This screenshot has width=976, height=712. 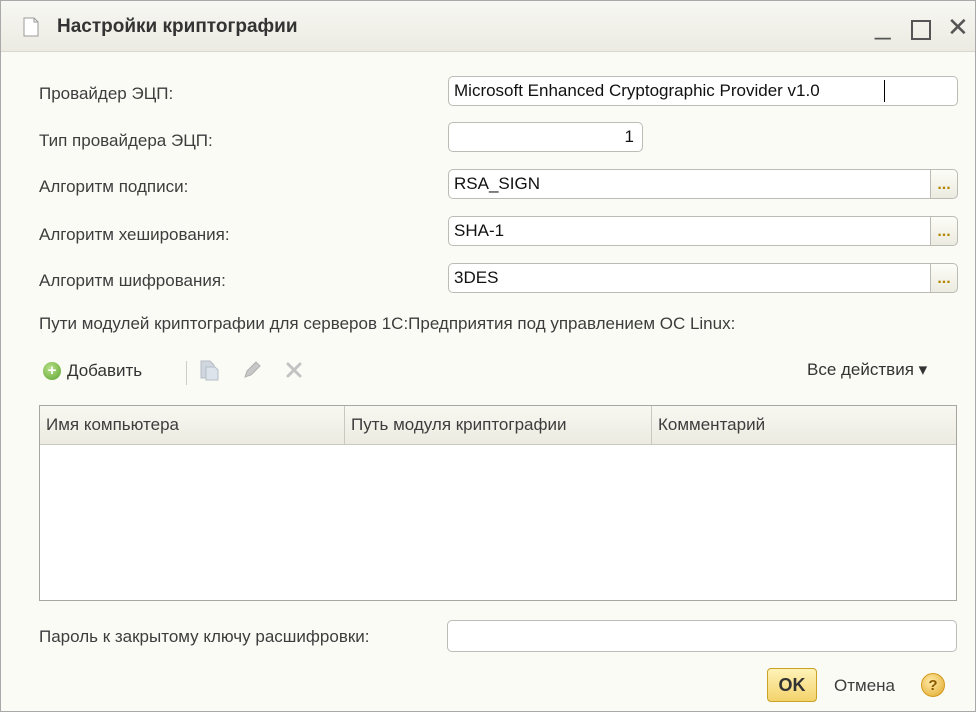 What do you see at coordinates (204, 636) in the screenshot?
I see `password-label: Пароль к закрытому ключу расшифровки:` at bounding box center [204, 636].